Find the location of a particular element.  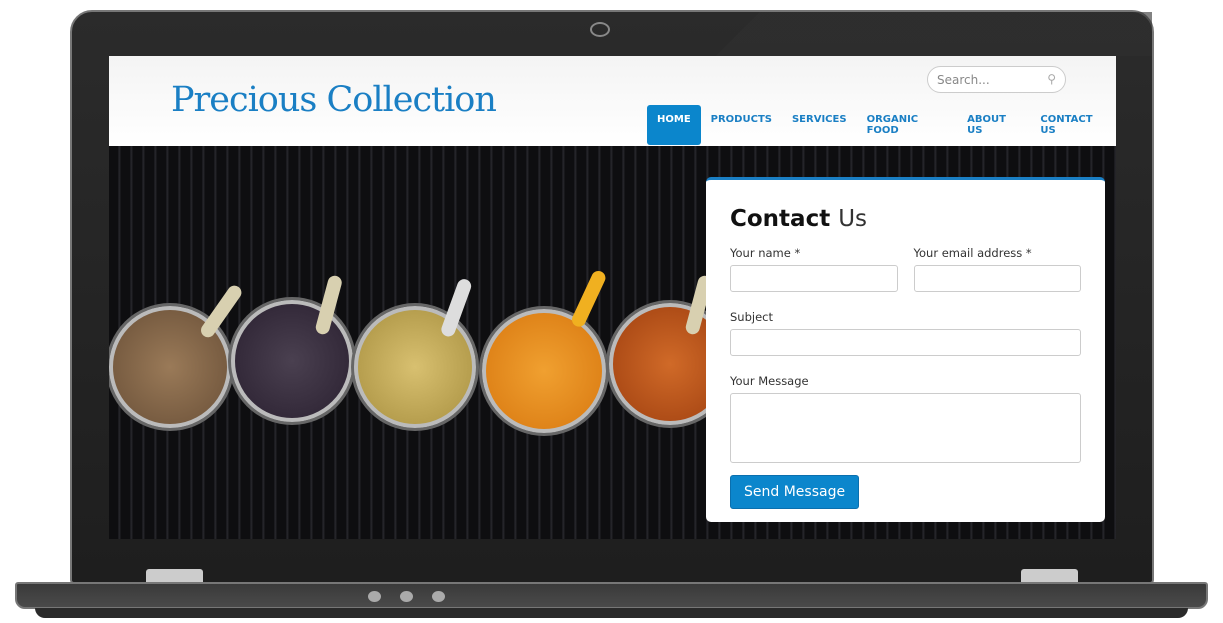

email-input is located at coordinates (997, 278).